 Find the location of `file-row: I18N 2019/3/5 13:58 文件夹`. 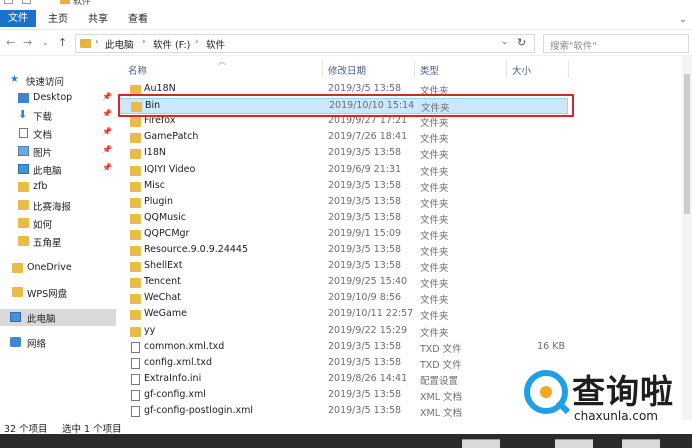

file-row: I18N 2019/3/5 13:58 文件夹 is located at coordinates (343, 154).